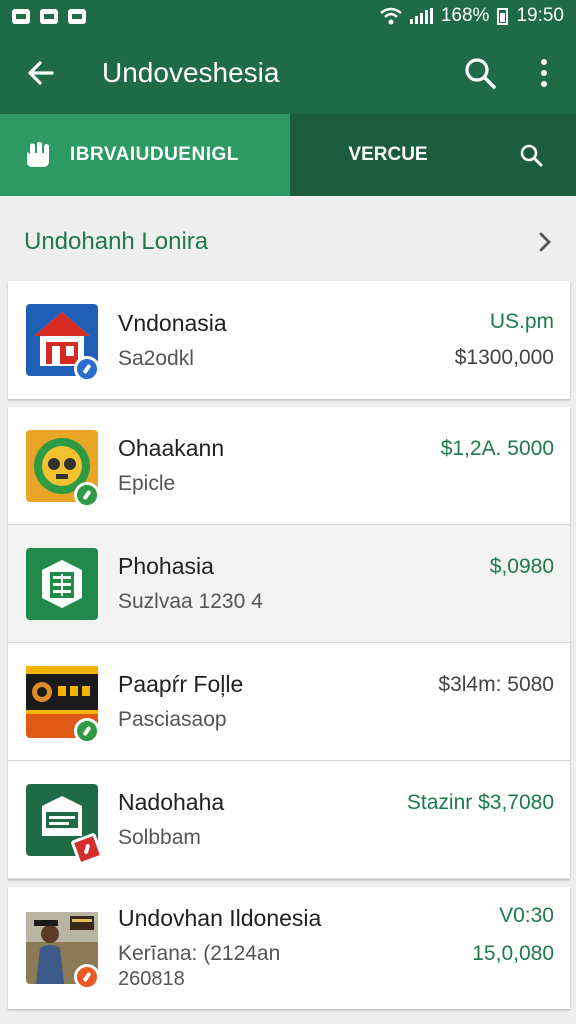  I want to click on item-value-secondary: $1300,000, so click(504, 357).